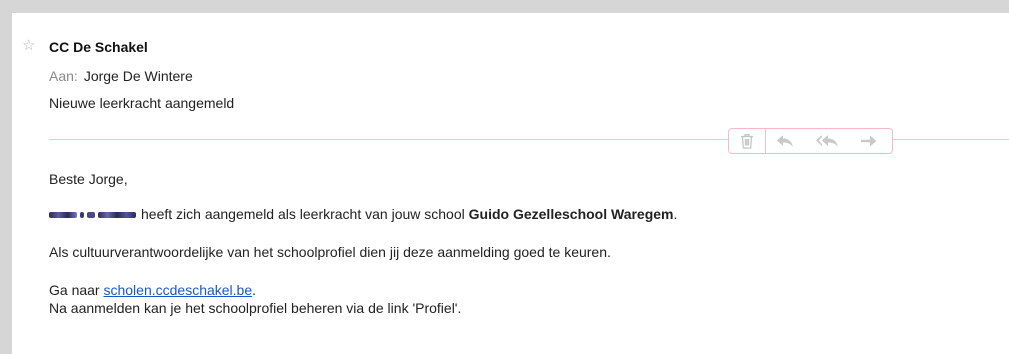  I want to click on window-frame-top, so click(504, 6).